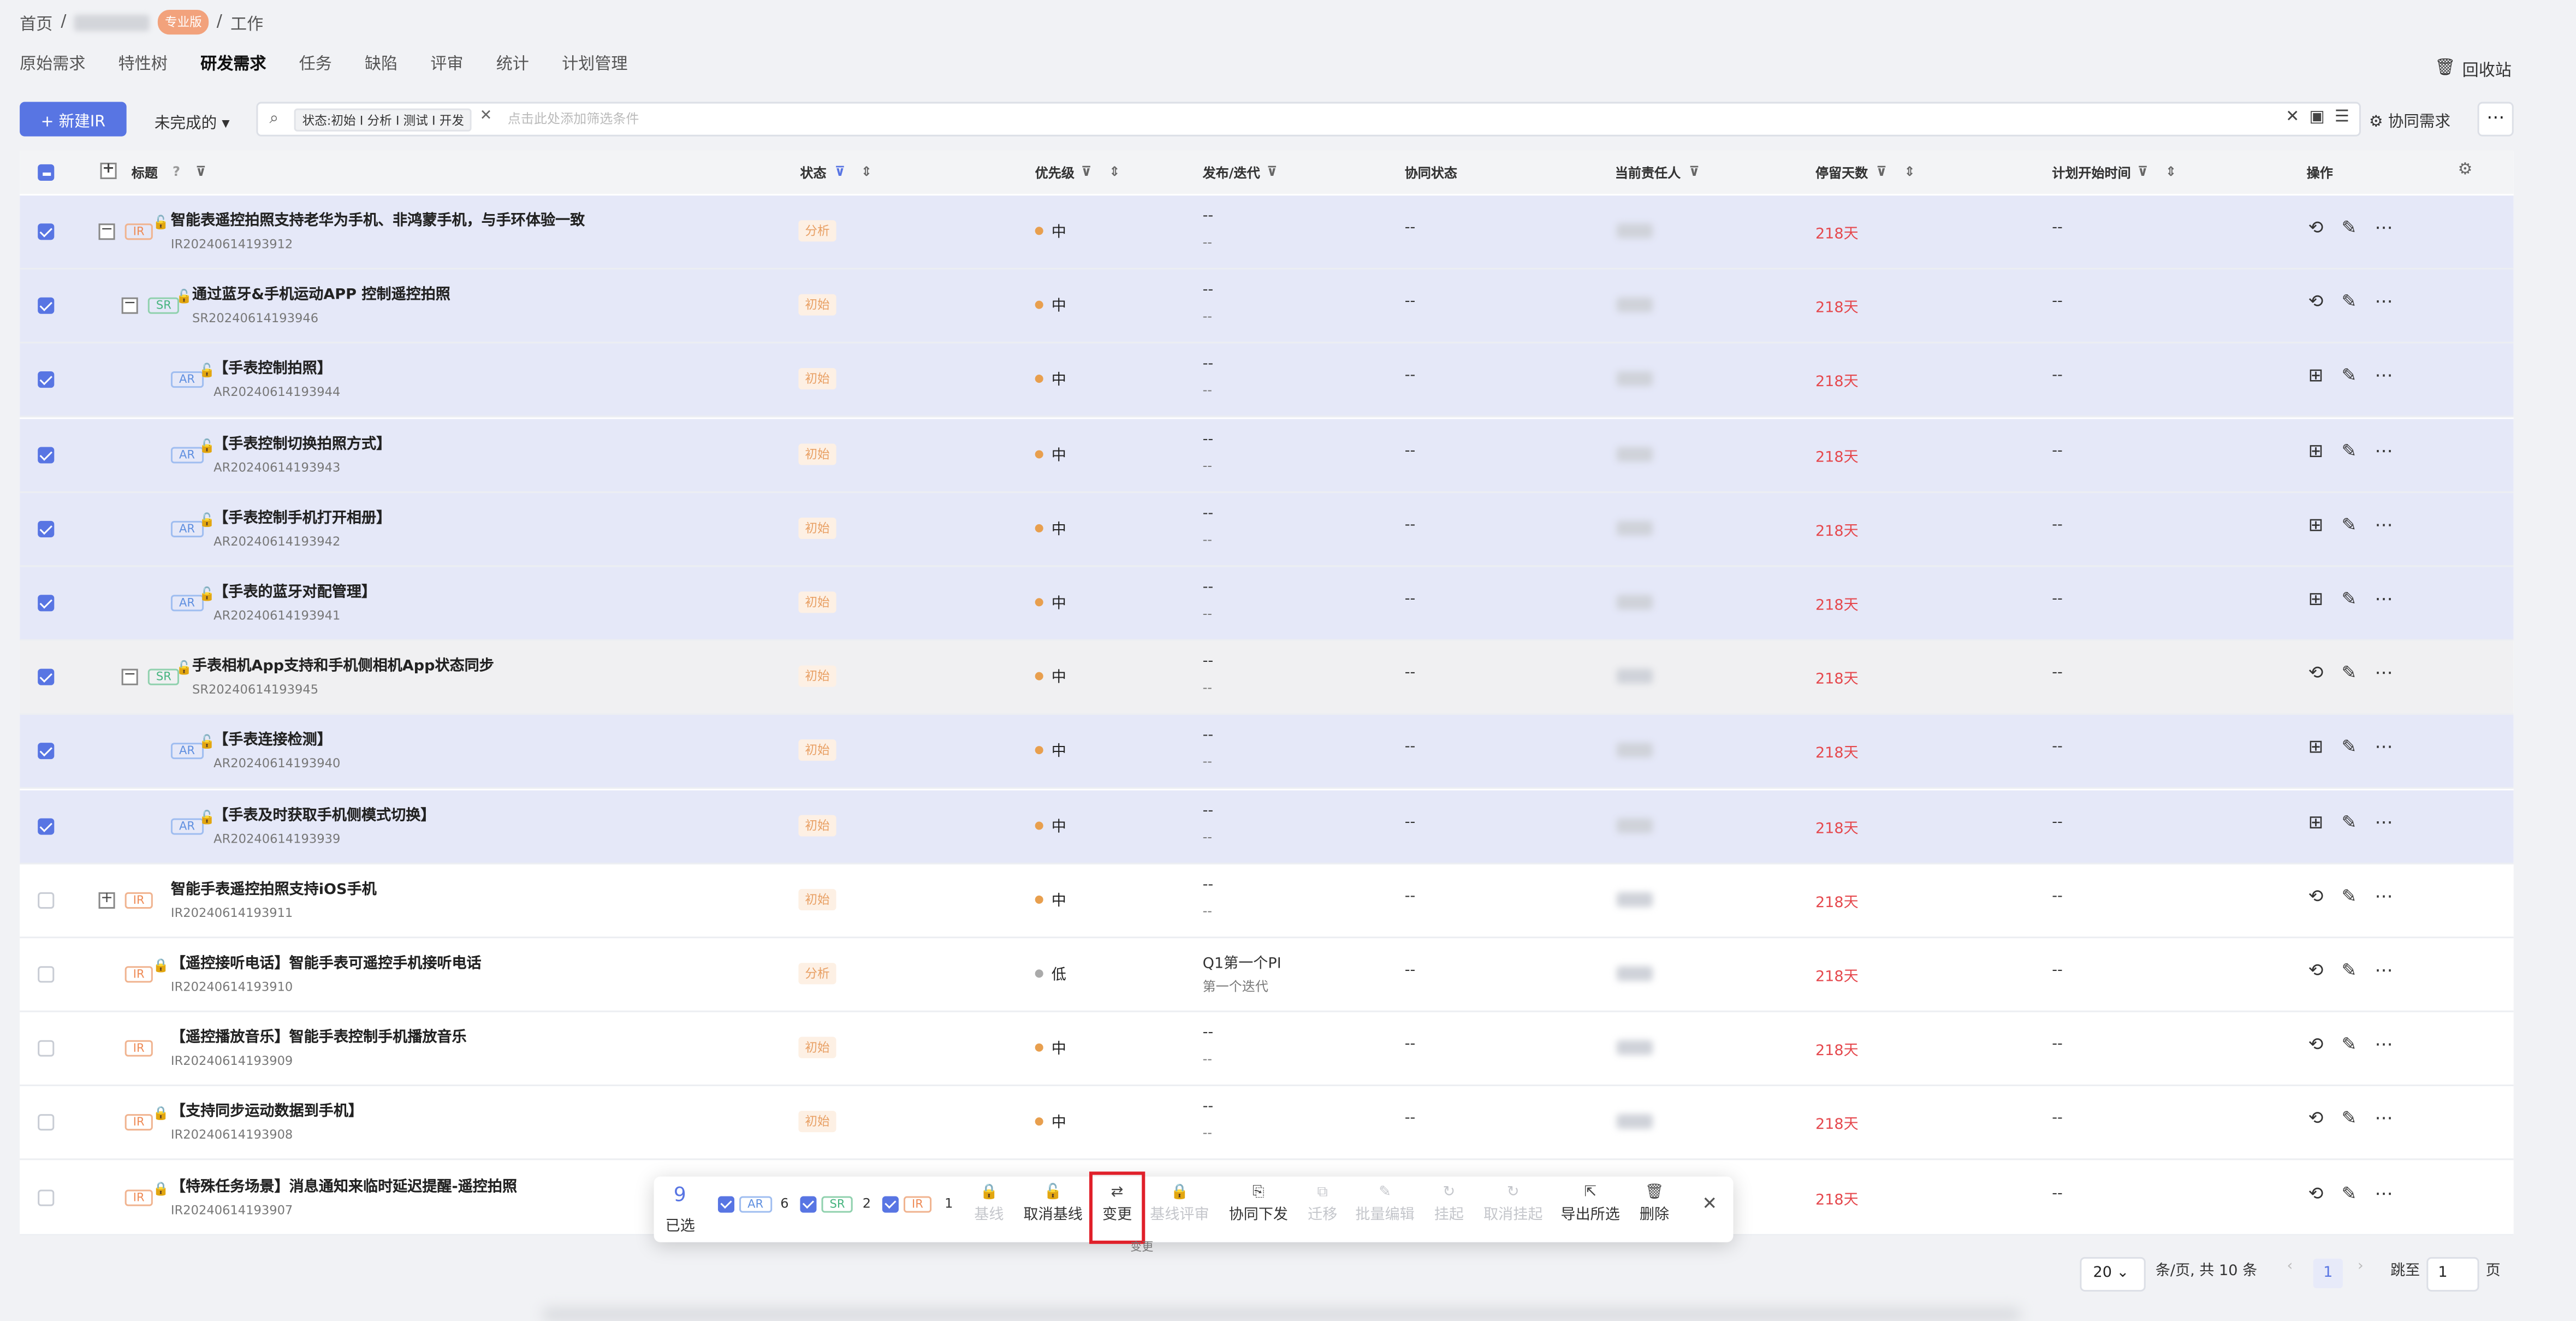 This screenshot has width=2576, height=1321. What do you see at coordinates (302, 442) in the screenshot?
I see `row-title: 【手表控制切换拍照方式】` at bounding box center [302, 442].